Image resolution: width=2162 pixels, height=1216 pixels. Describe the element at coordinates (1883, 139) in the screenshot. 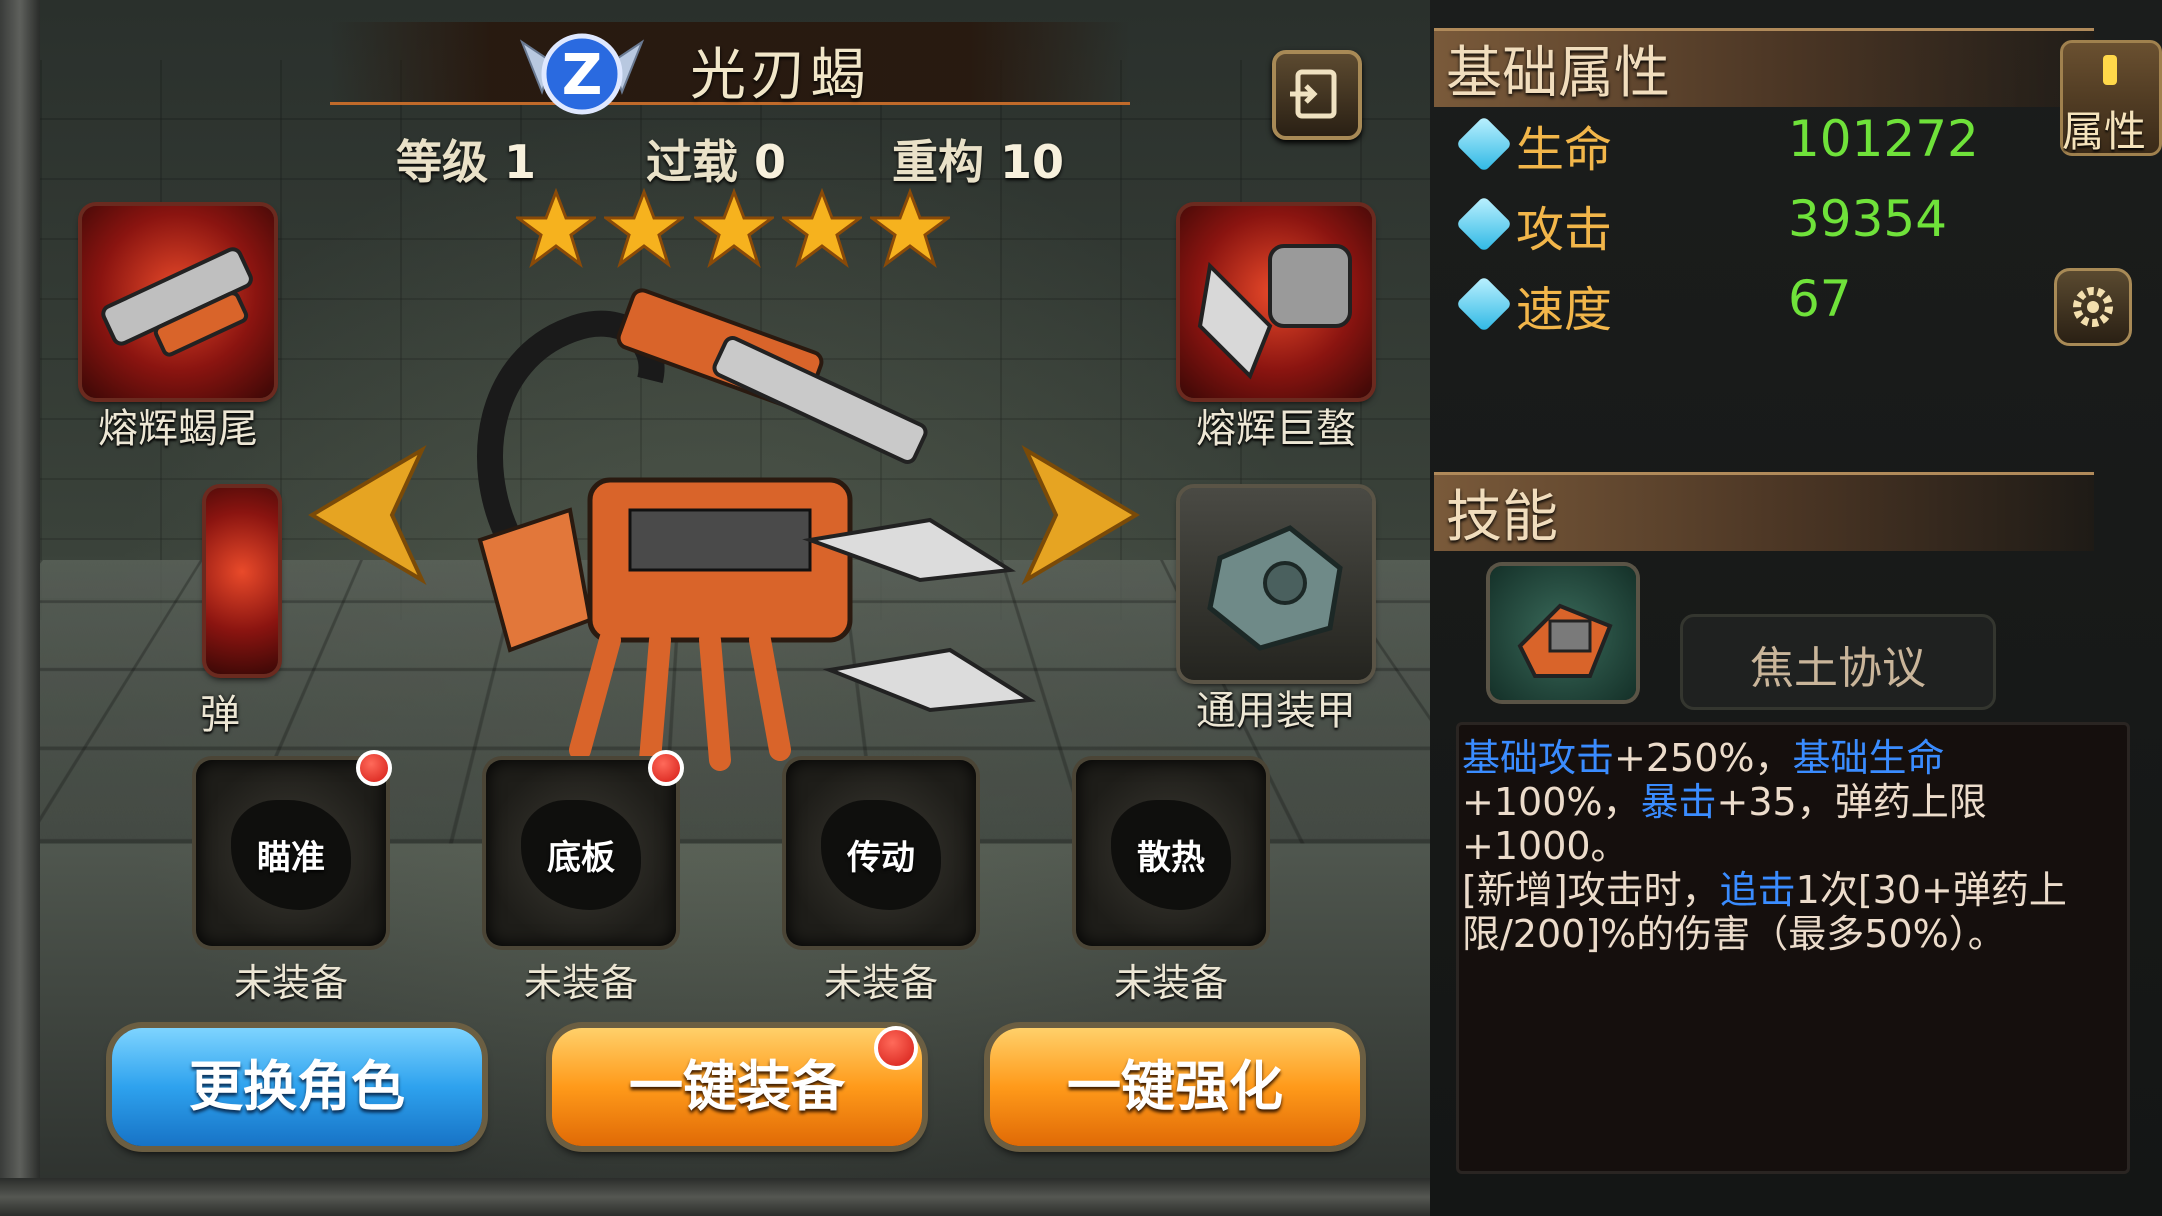

I see `attr-value: 101272` at that location.